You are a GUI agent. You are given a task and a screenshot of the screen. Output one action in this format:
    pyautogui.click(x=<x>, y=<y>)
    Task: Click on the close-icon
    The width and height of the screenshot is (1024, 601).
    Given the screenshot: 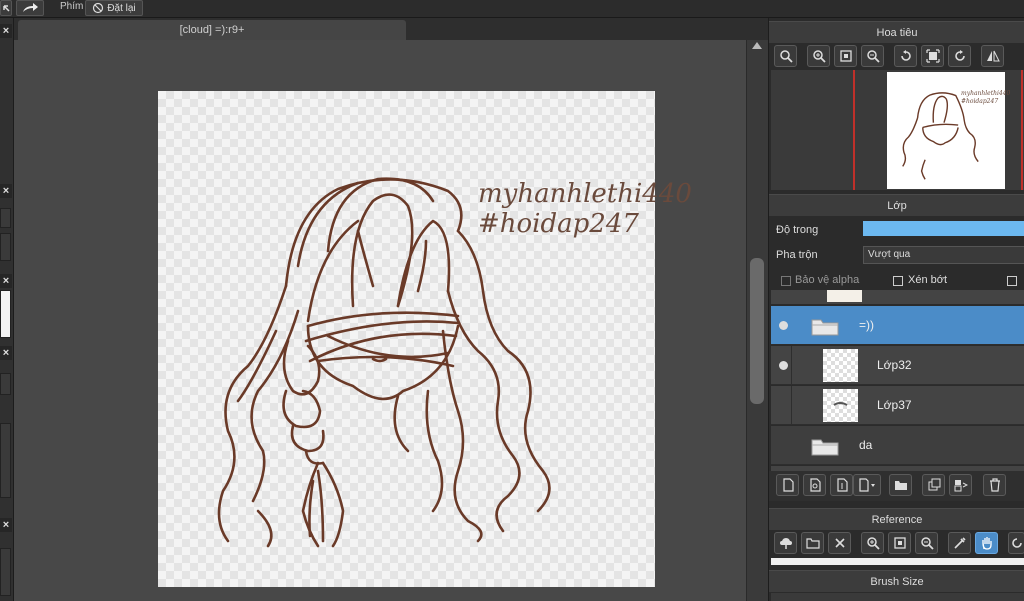 What is the action you would take?
    pyautogui.click(x=839, y=543)
    